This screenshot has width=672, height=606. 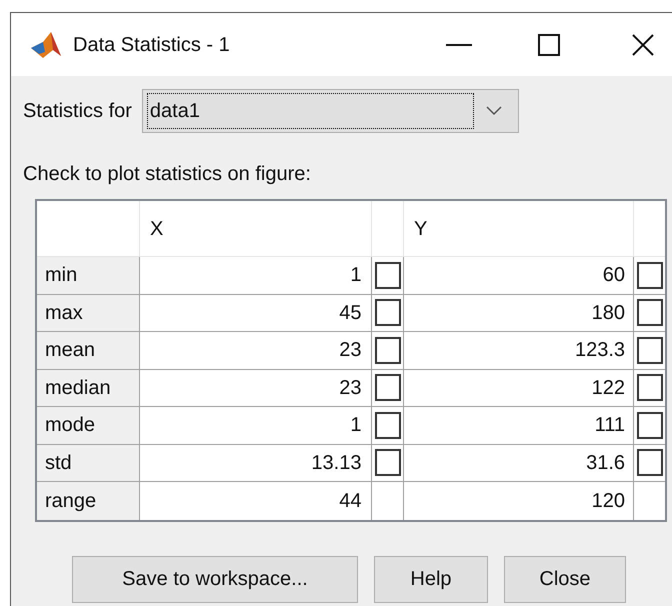 What do you see at coordinates (643, 45) in the screenshot?
I see `close-icon` at bounding box center [643, 45].